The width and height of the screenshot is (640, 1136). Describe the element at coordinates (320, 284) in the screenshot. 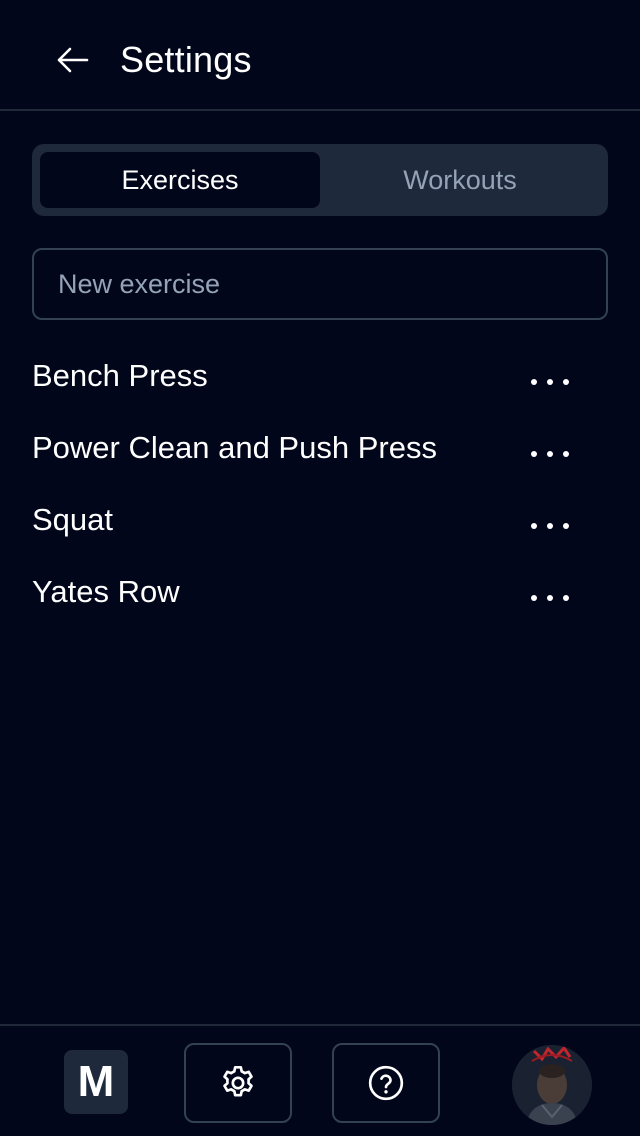

I see `new-exercise-input` at that location.